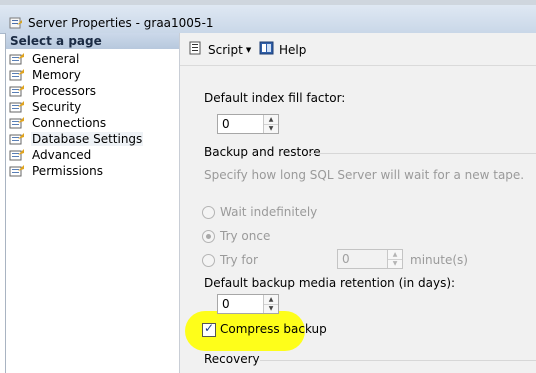 This screenshot has width=536, height=373. I want to click on sidebar-item-processors: Processors, so click(53, 91).